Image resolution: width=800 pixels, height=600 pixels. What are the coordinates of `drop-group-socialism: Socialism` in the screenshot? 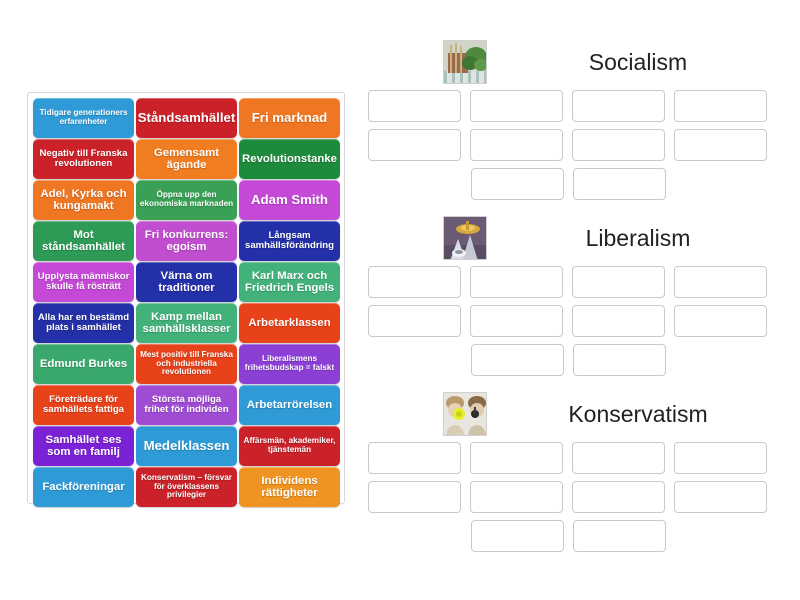 It's located at (568, 122).